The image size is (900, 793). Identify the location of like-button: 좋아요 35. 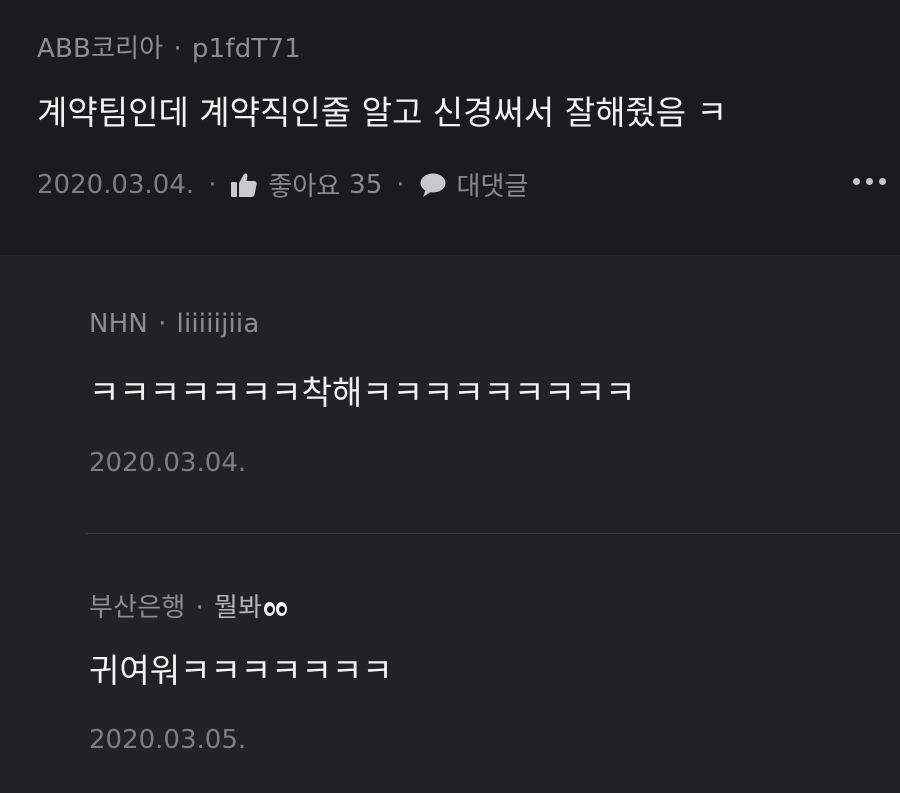
(306, 184).